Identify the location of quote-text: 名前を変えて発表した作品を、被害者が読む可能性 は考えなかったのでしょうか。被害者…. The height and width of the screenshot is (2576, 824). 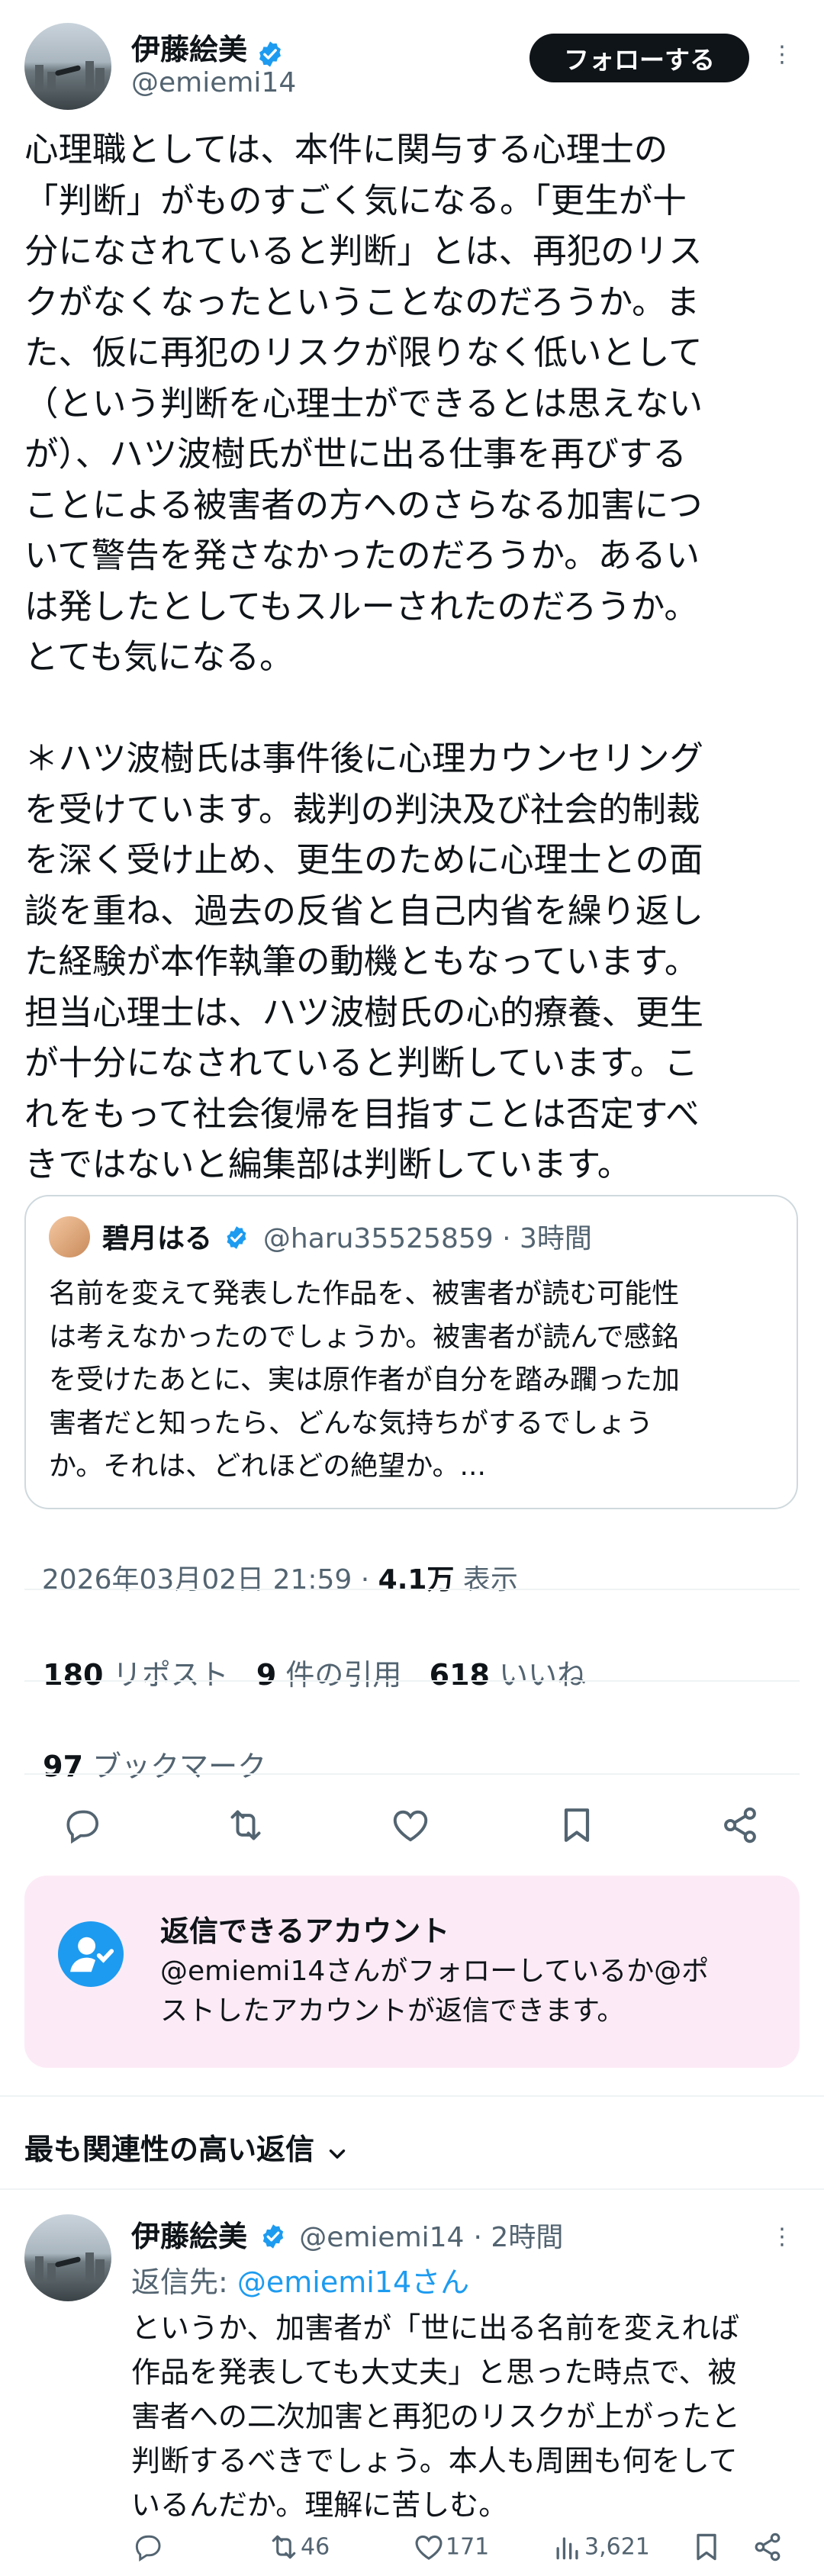
(415, 1381).